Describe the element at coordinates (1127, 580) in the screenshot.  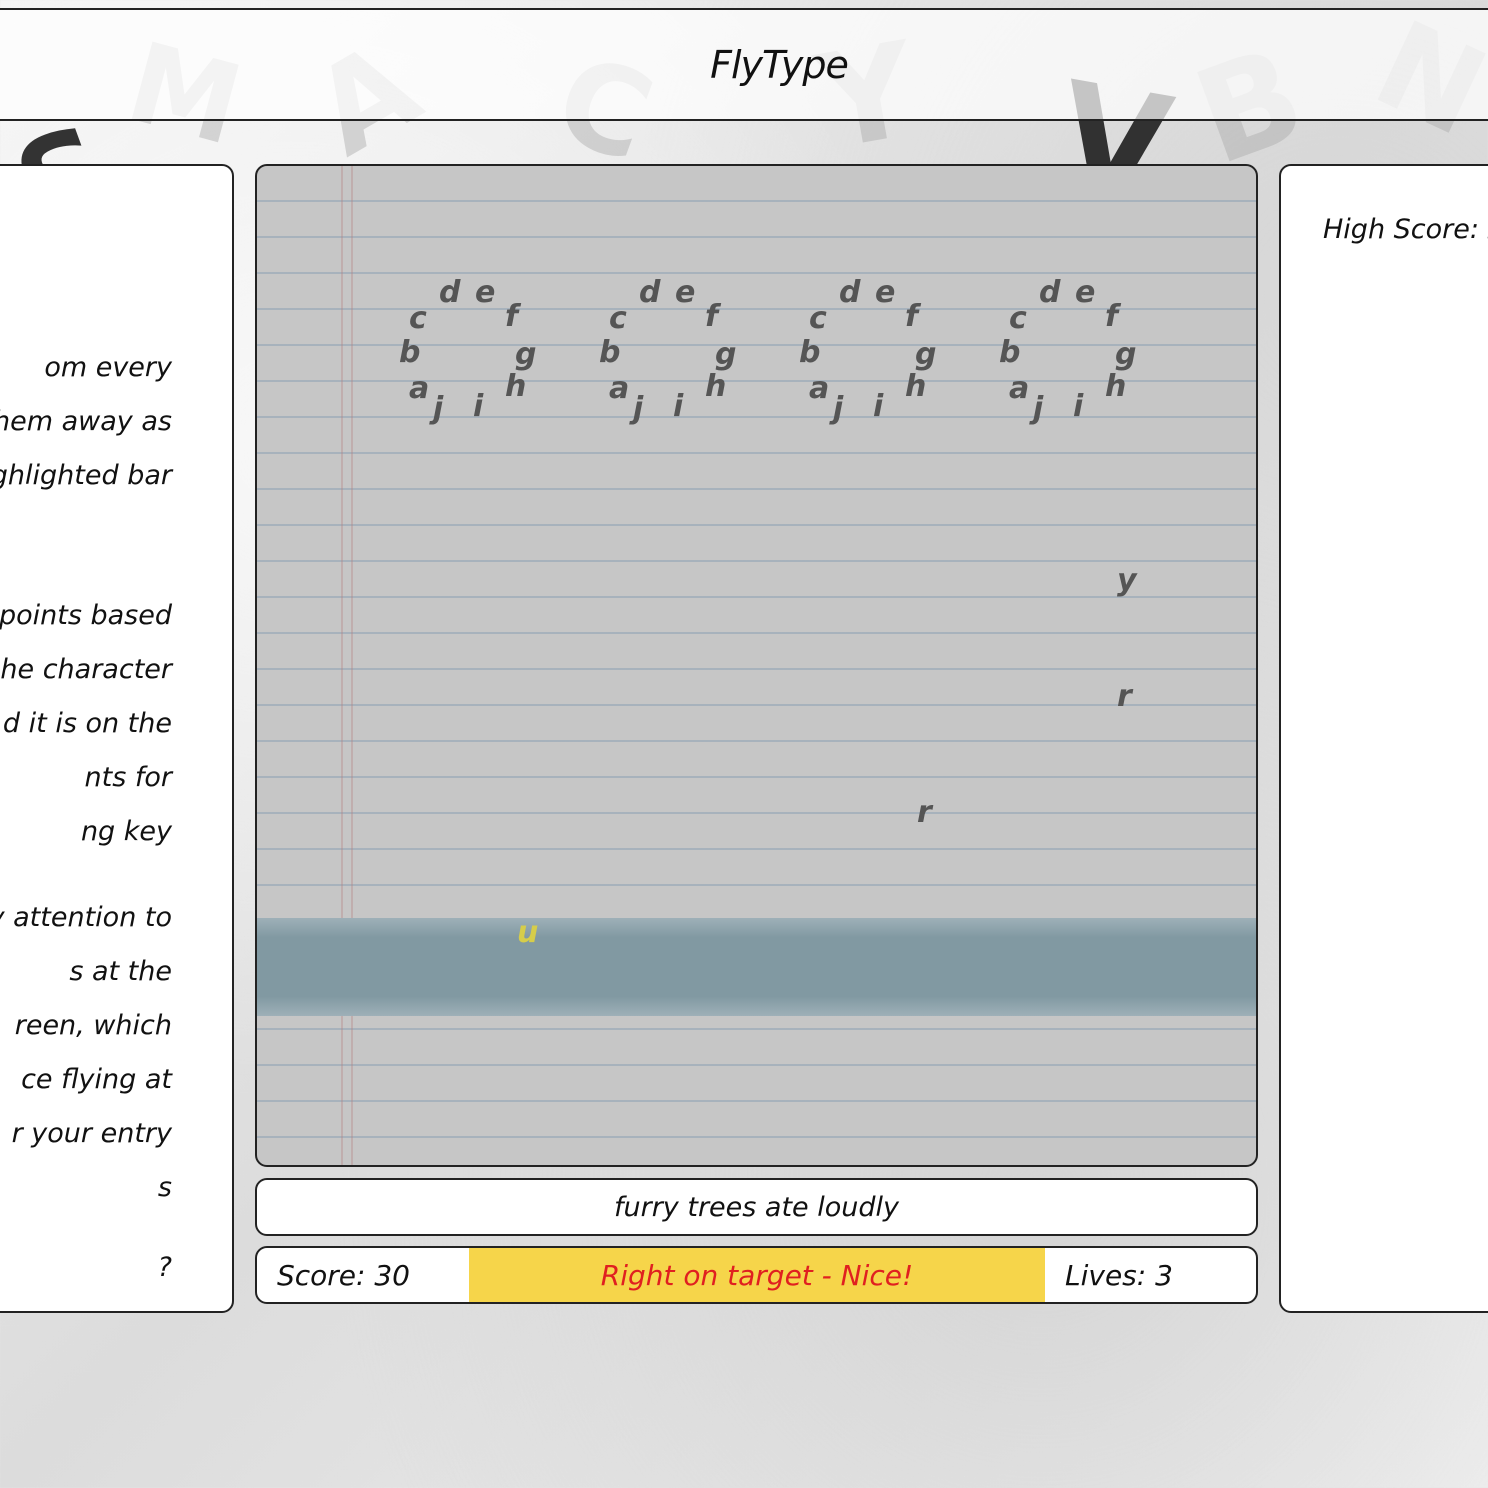
I see `falling-letter: y` at that location.